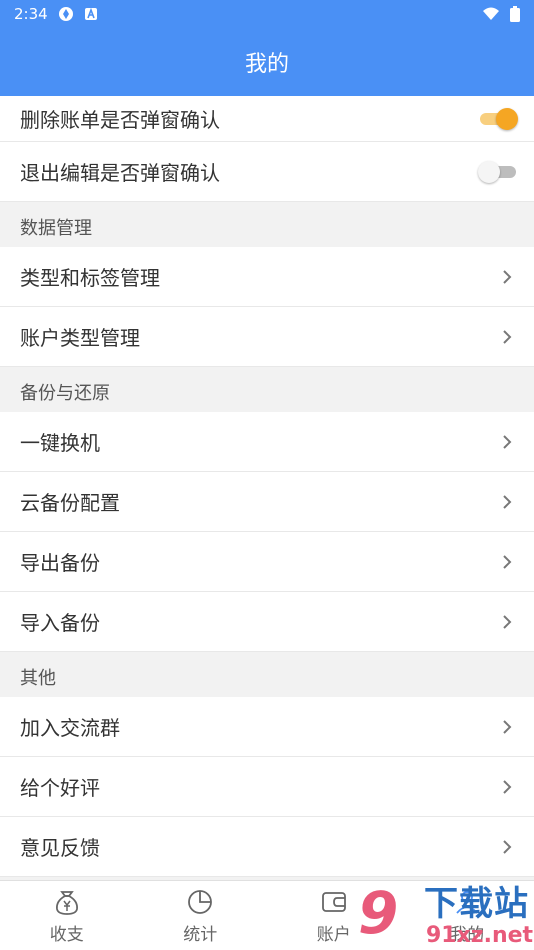 This screenshot has height=950, width=534. What do you see at coordinates (38, 678) in the screenshot?
I see `section-header-other: 其他` at bounding box center [38, 678].